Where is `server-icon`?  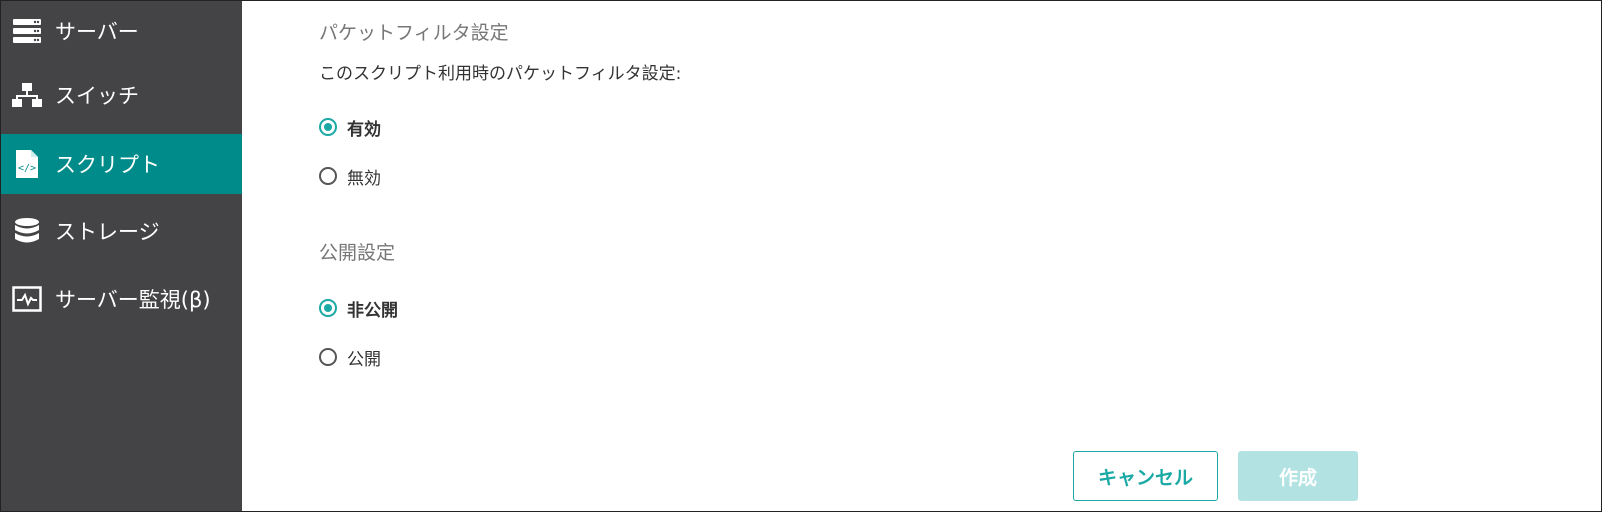
server-icon is located at coordinates (27, 31).